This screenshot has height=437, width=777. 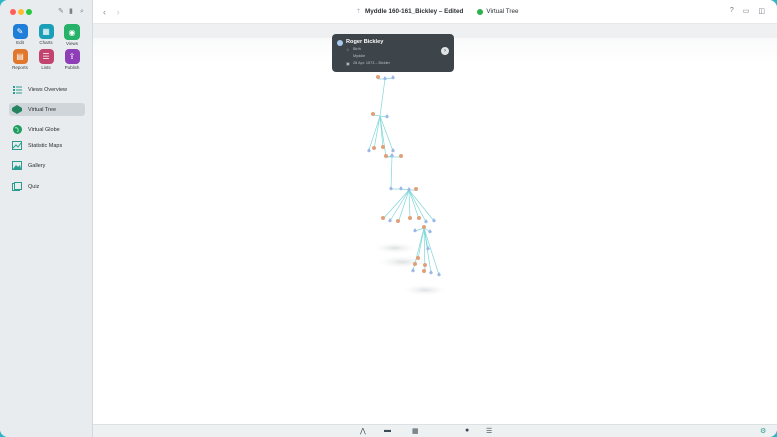 What do you see at coordinates (61, 11) in the screenshot?
I see `paperclip-icon: ✎` at bounding box center [61, 11].